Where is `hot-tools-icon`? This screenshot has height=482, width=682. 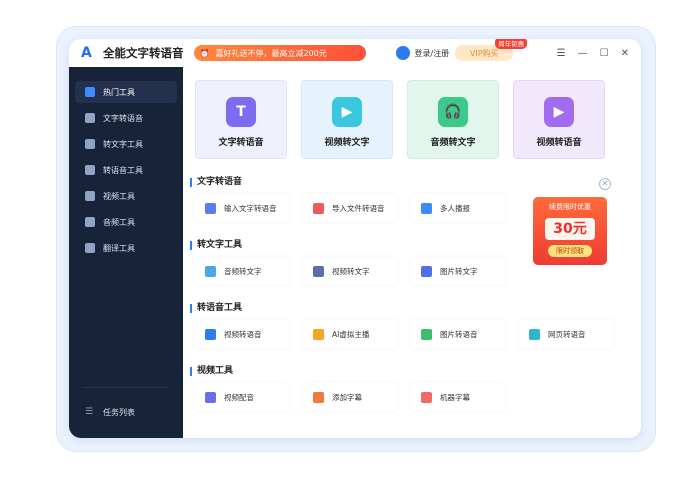 hot-tools-icon is located at coordinates (90, 92).